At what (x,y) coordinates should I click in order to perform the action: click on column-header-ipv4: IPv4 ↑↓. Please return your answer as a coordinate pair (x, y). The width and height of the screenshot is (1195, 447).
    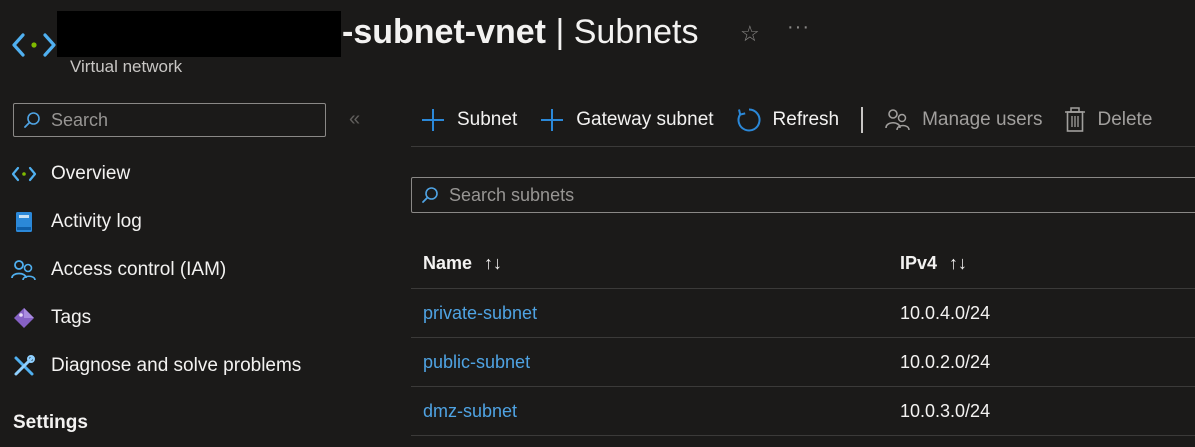
    Looking at the image, I should click on (933, 263).